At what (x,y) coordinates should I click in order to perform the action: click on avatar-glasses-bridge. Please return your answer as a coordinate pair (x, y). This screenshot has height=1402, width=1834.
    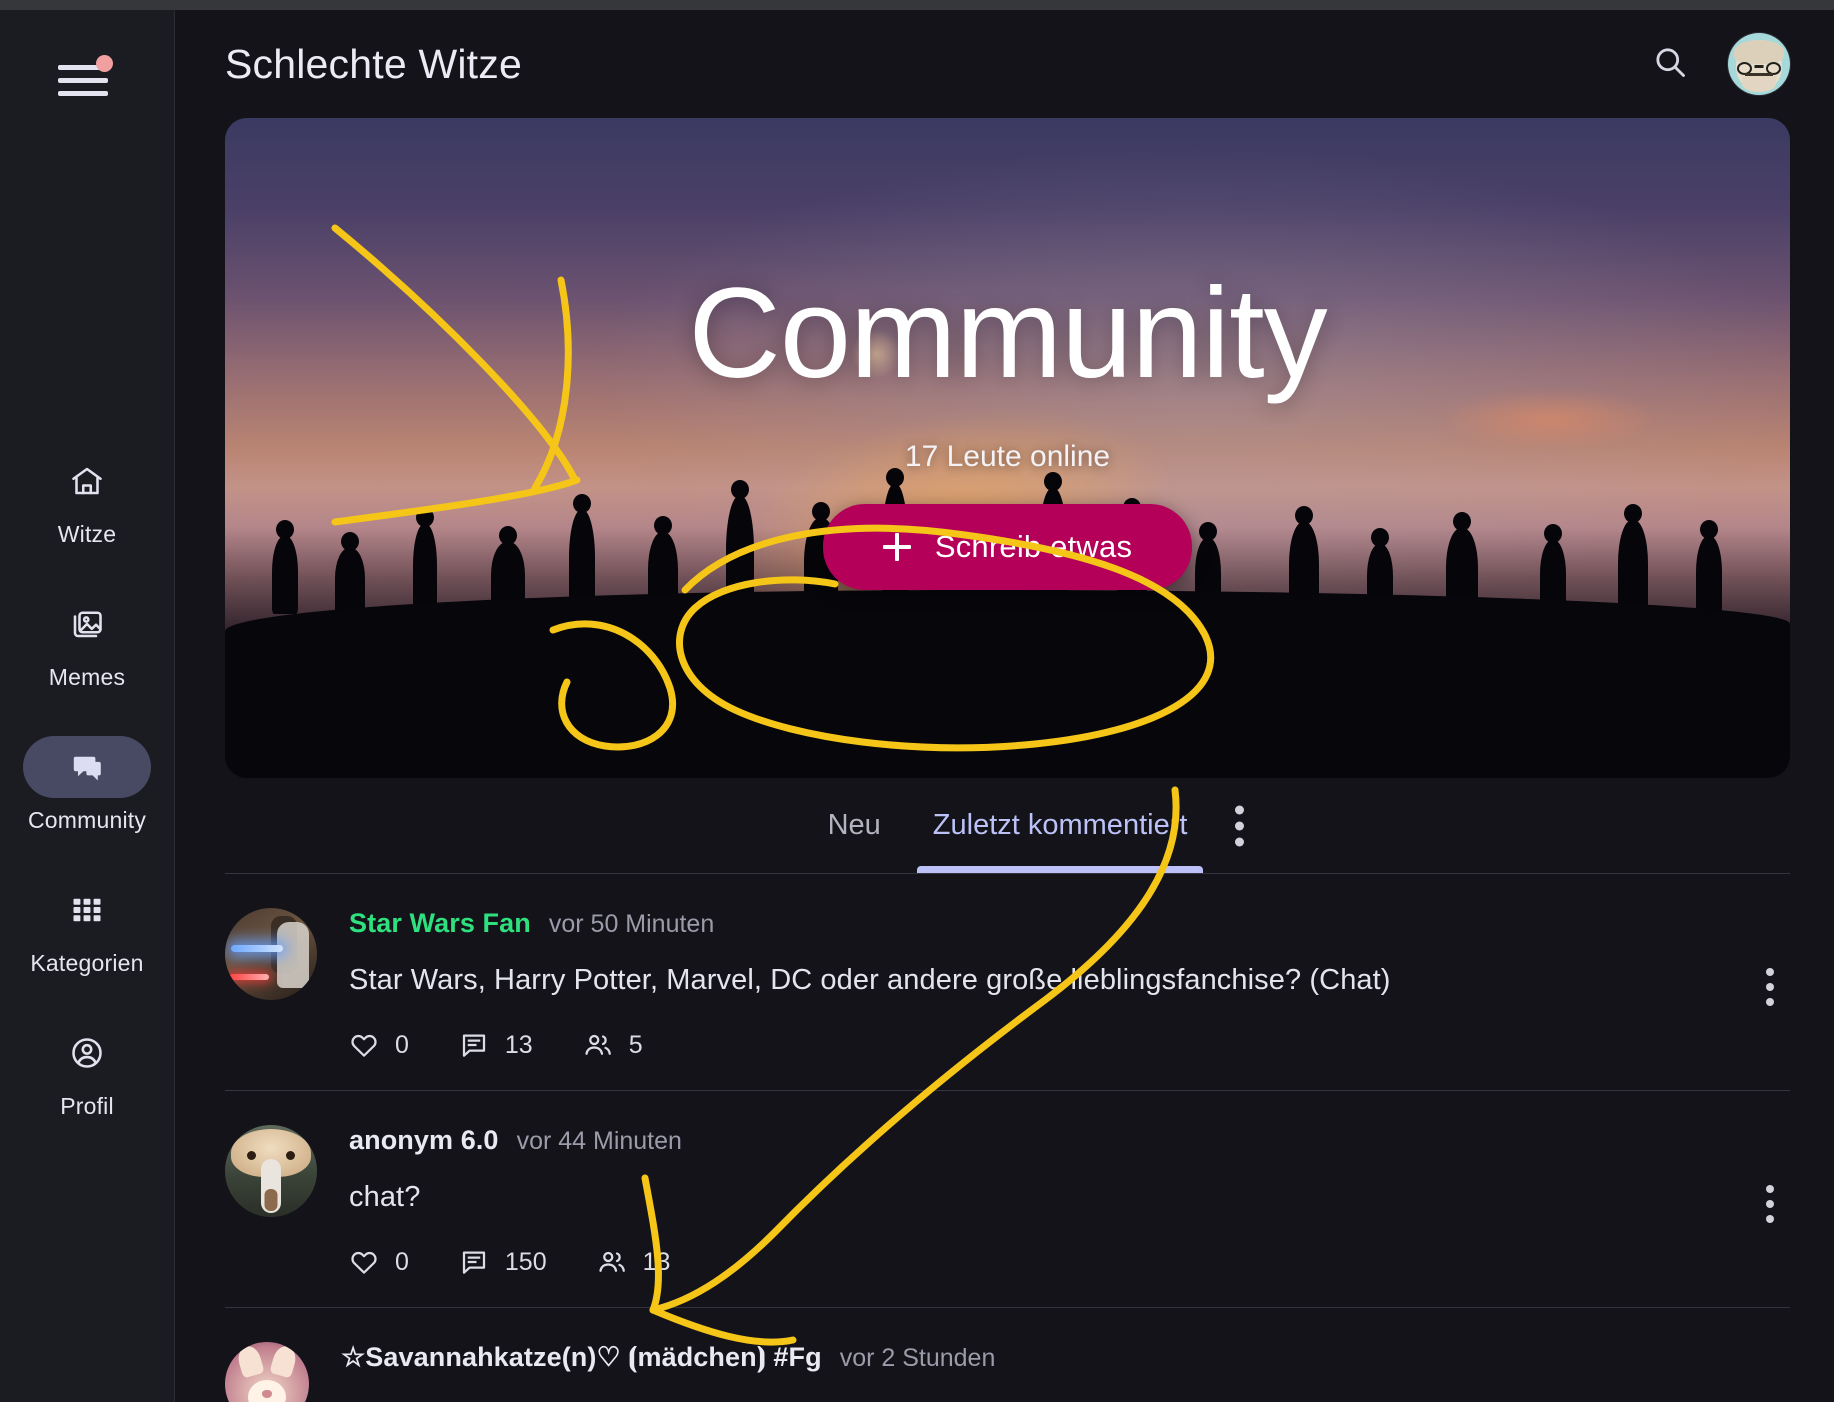
    Looking at the image, I should click on (1759, 66).